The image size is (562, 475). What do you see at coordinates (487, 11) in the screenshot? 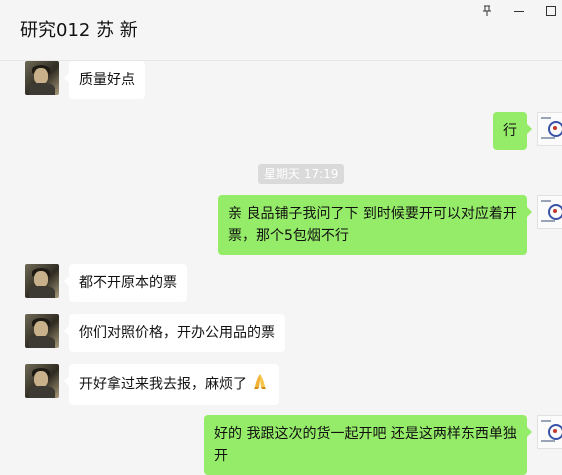
I see `pin-icon` at bounding box center [487, 11].